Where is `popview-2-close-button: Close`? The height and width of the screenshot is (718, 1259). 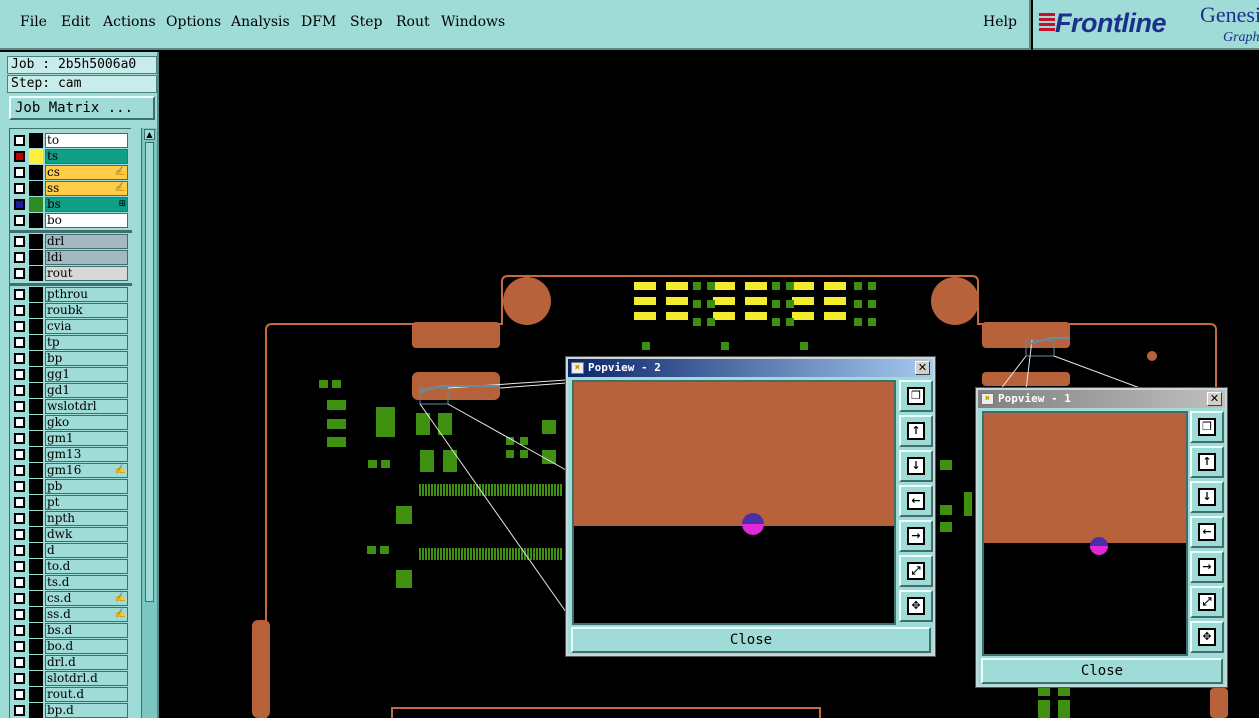 popview-2-close-button: Close is located at coordinates (751, 640).